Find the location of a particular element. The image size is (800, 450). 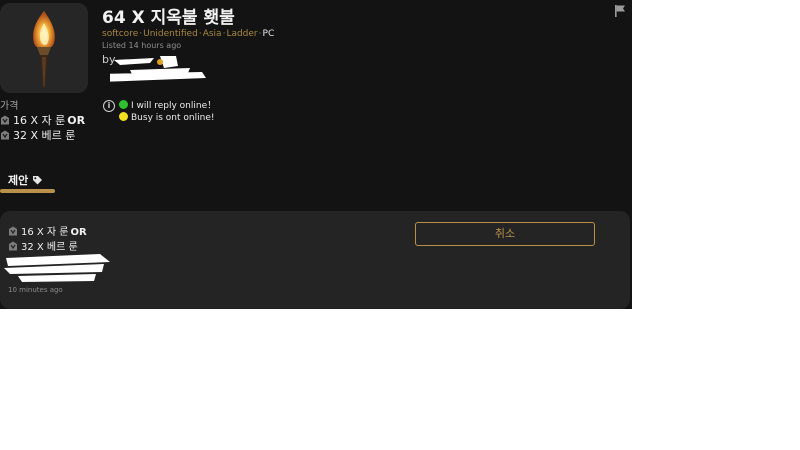

note-online: I will reply online！ is located at coordinates (167, 104).